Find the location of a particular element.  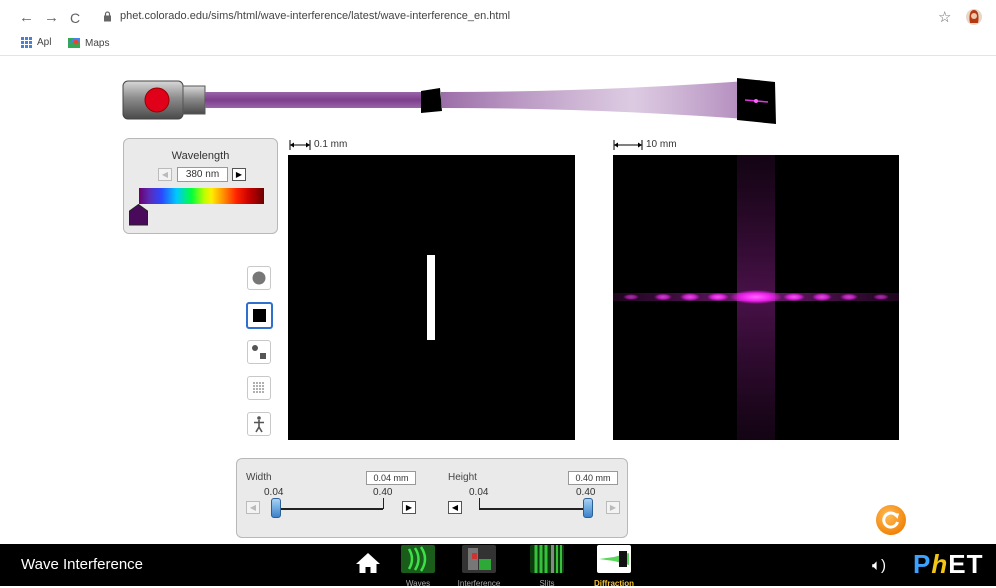

width-min-label: 0.04 is located at coordinates (274, 492).